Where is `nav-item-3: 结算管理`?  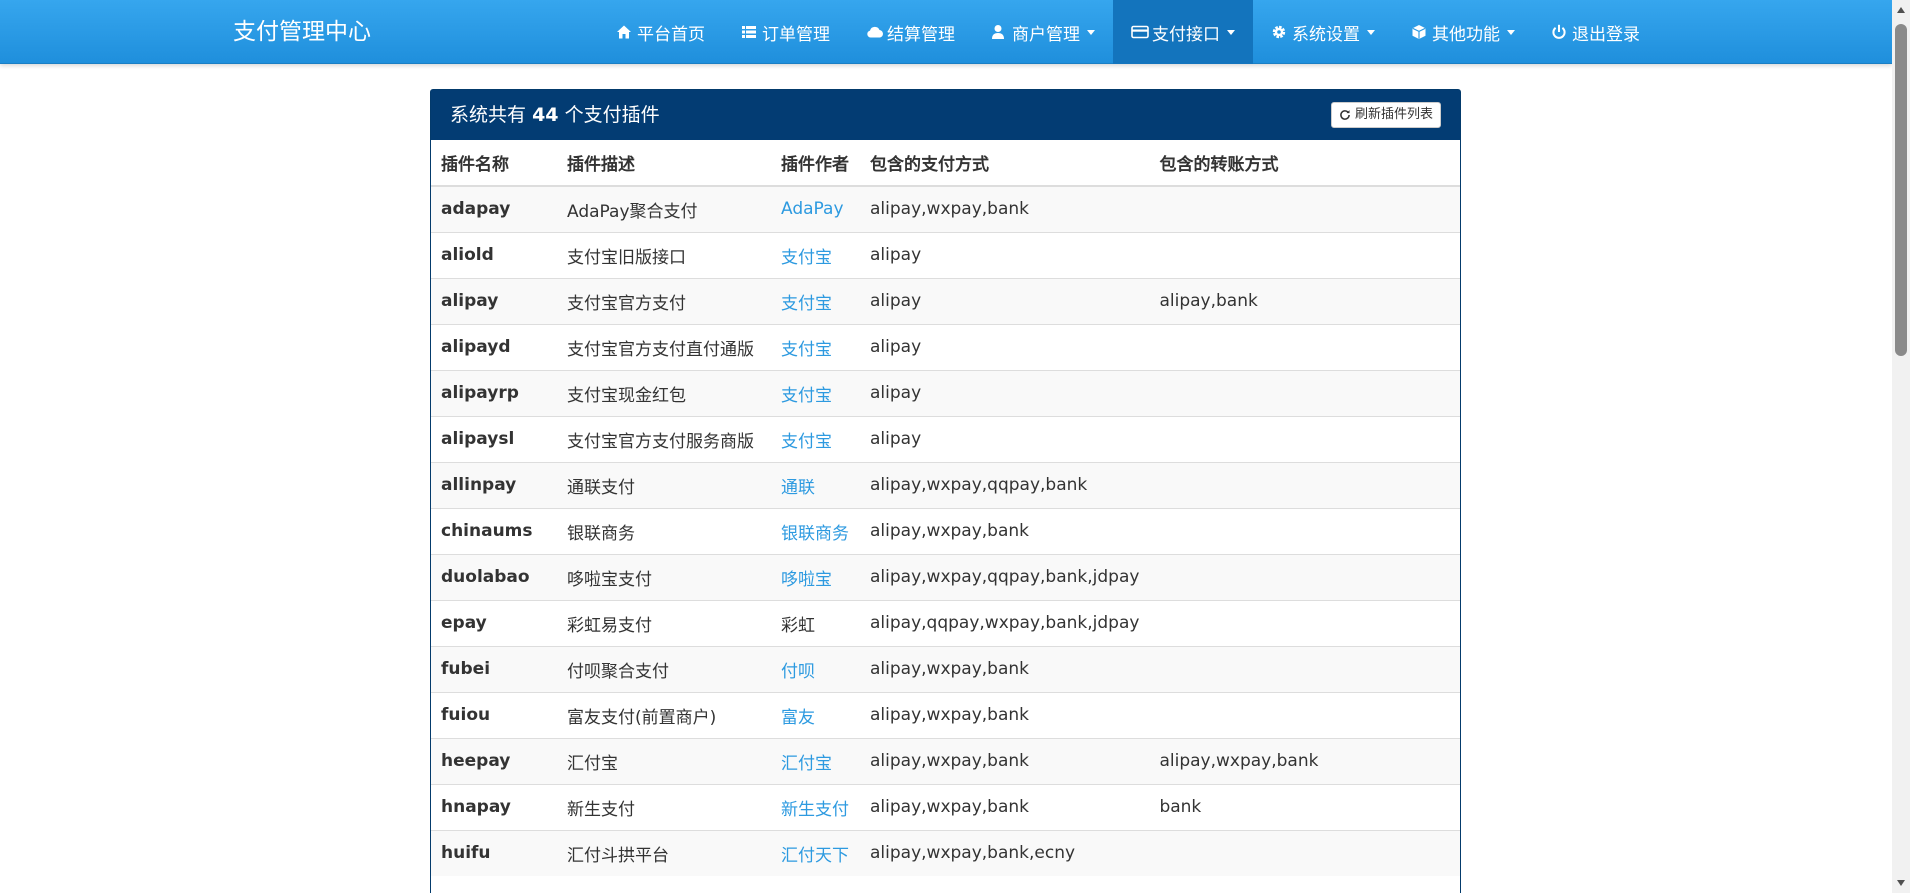 nav-item-3: 结算管理 is located at coordinates (910, 32).